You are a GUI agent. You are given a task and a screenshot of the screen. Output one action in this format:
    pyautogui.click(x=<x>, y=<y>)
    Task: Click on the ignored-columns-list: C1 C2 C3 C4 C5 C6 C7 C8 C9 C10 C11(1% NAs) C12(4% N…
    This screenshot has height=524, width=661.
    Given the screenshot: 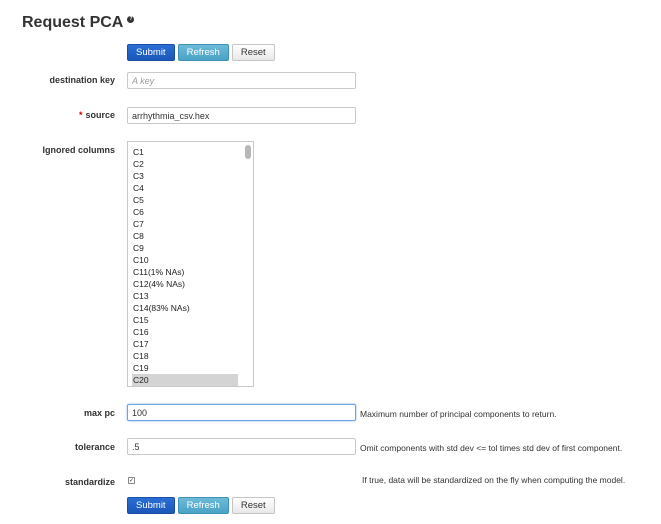 What is the action you would take?
    pyautogui.click(x=185, y=266)
    